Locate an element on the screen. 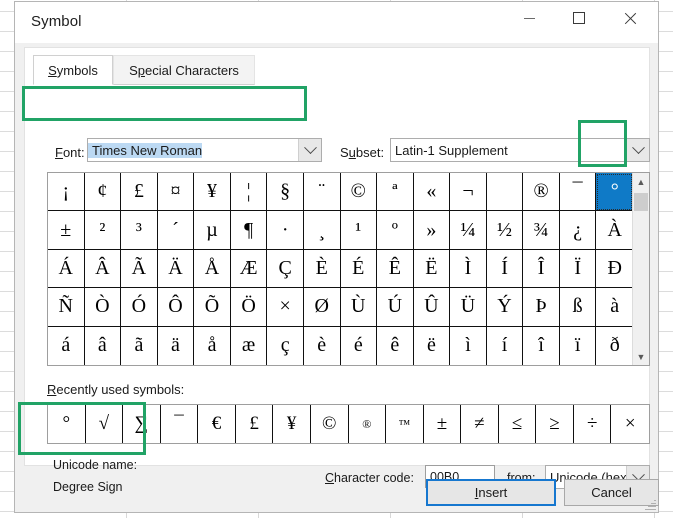 This screenshot has width=673, height=518. recent-symbol-cell: ¯ is located at coordinates (180, 424).